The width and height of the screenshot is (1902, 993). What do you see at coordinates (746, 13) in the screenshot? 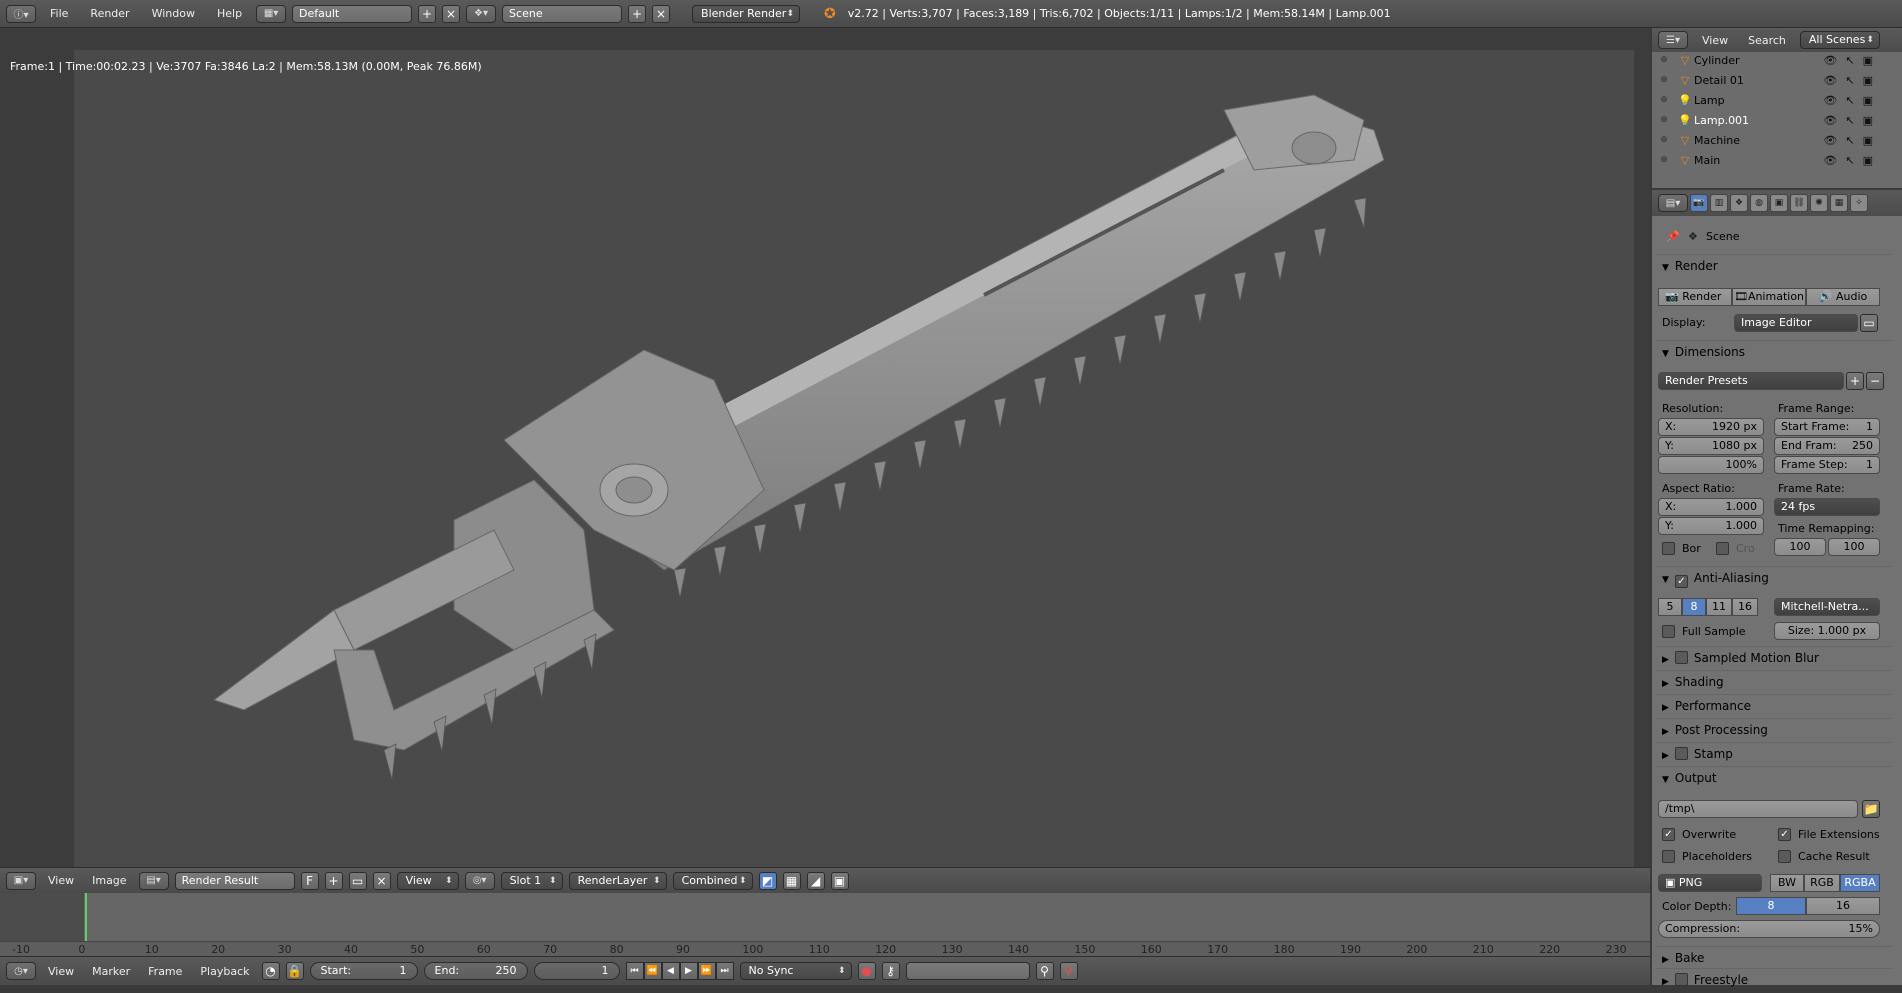
I see `render-engine-dropdown: Blender Render` at bounding box center [746, 13].